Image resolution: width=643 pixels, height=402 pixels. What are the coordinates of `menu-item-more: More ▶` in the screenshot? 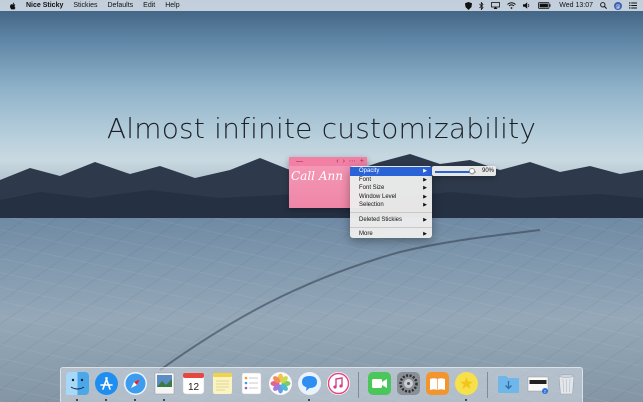 It's located at (391, 234).